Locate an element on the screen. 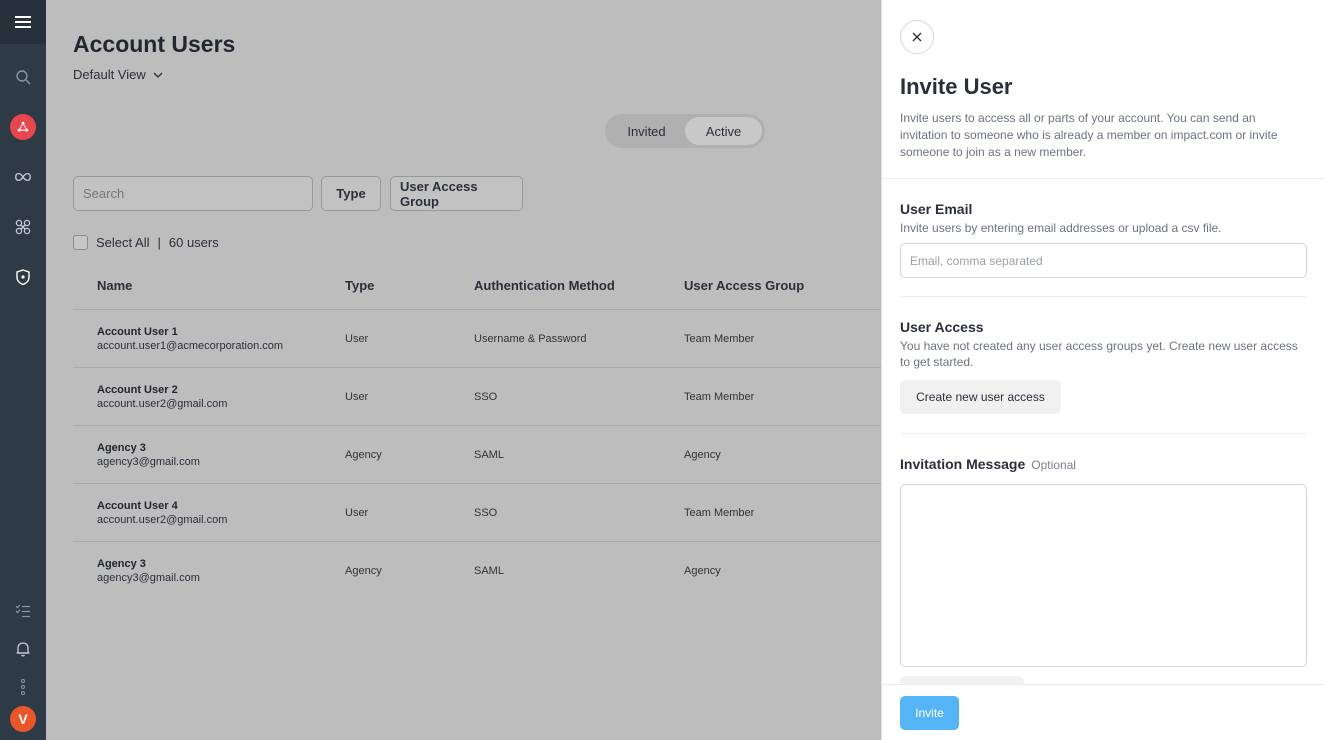 This screenshot has width=1324, height=740. nav-infinity is located at coordinates (23, 177).